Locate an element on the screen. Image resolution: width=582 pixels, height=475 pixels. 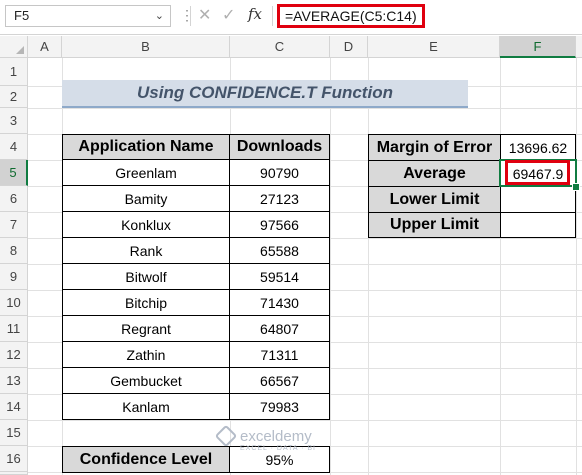
downloads-cell: 66567 is located at coordinates (279, 380).